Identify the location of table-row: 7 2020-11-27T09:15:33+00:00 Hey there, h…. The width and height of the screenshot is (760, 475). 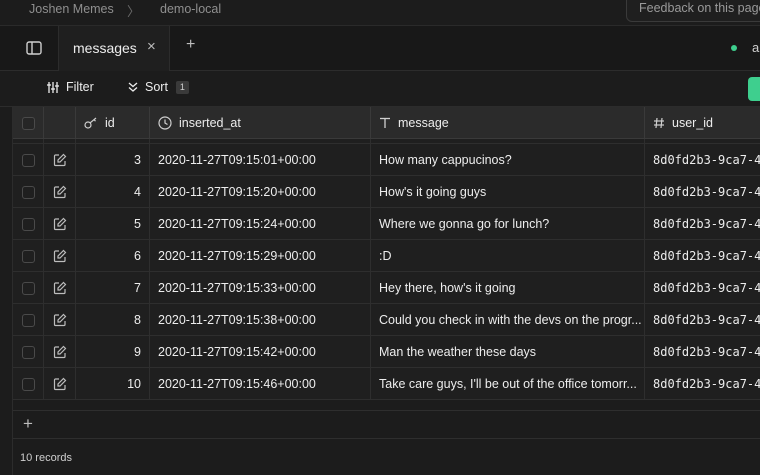
(386, 288).